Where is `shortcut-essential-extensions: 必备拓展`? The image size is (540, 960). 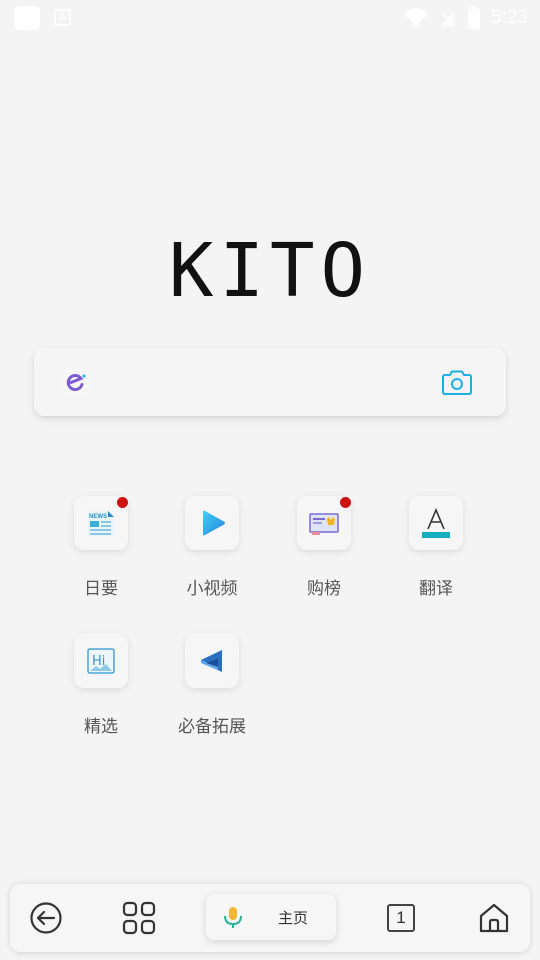 shortcut-essential-extensions: 必备拓展 is located at coordinates (212, 685).